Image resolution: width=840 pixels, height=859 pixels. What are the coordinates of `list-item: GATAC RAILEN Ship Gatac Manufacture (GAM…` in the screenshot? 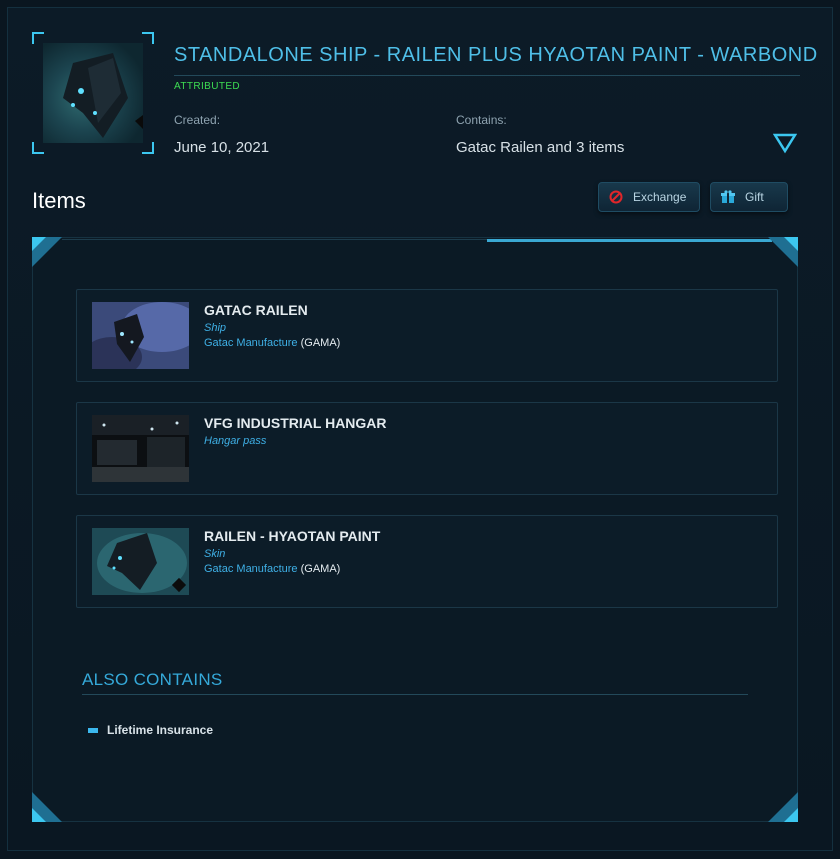 It's located at (427, 335).